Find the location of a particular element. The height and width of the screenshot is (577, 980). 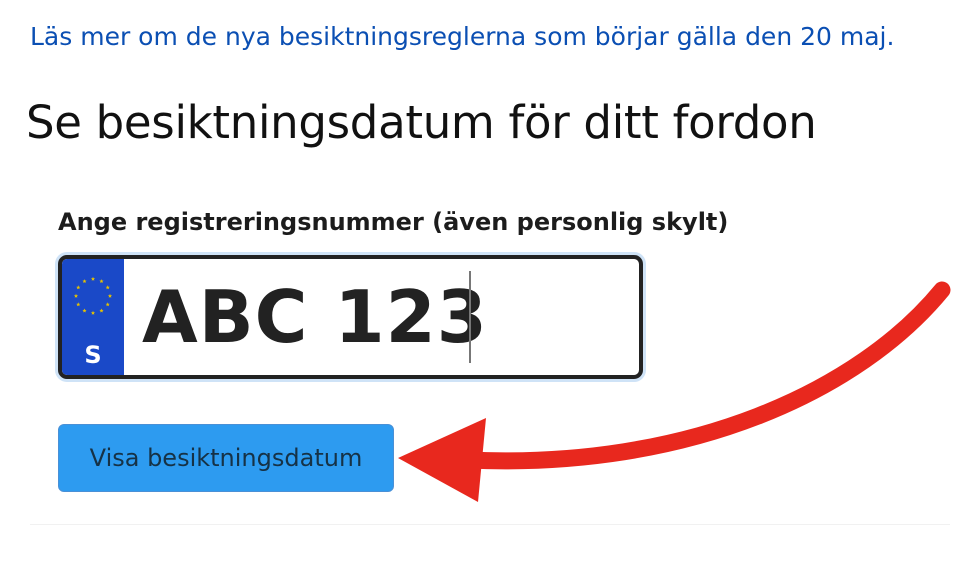

eu-stars-icon is located at coordinates (93, 295).